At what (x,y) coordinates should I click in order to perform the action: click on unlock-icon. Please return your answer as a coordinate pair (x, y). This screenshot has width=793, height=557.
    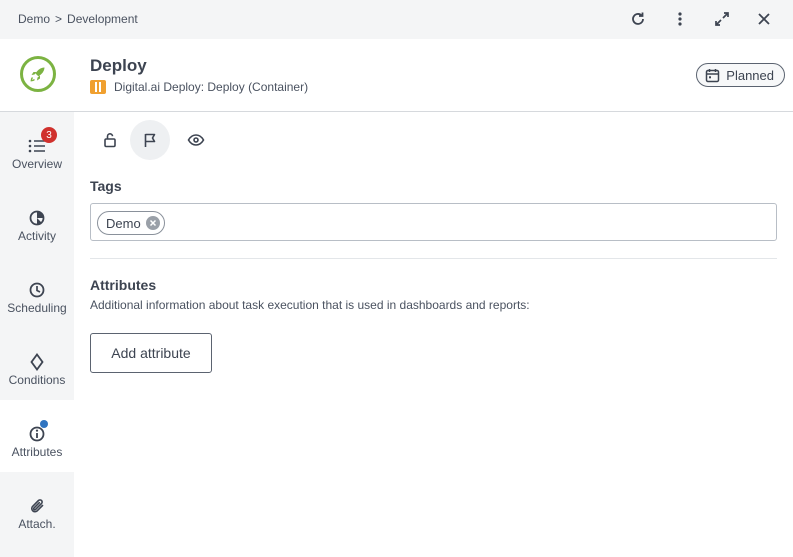
    Looking at the image, I should click on (110, 140).